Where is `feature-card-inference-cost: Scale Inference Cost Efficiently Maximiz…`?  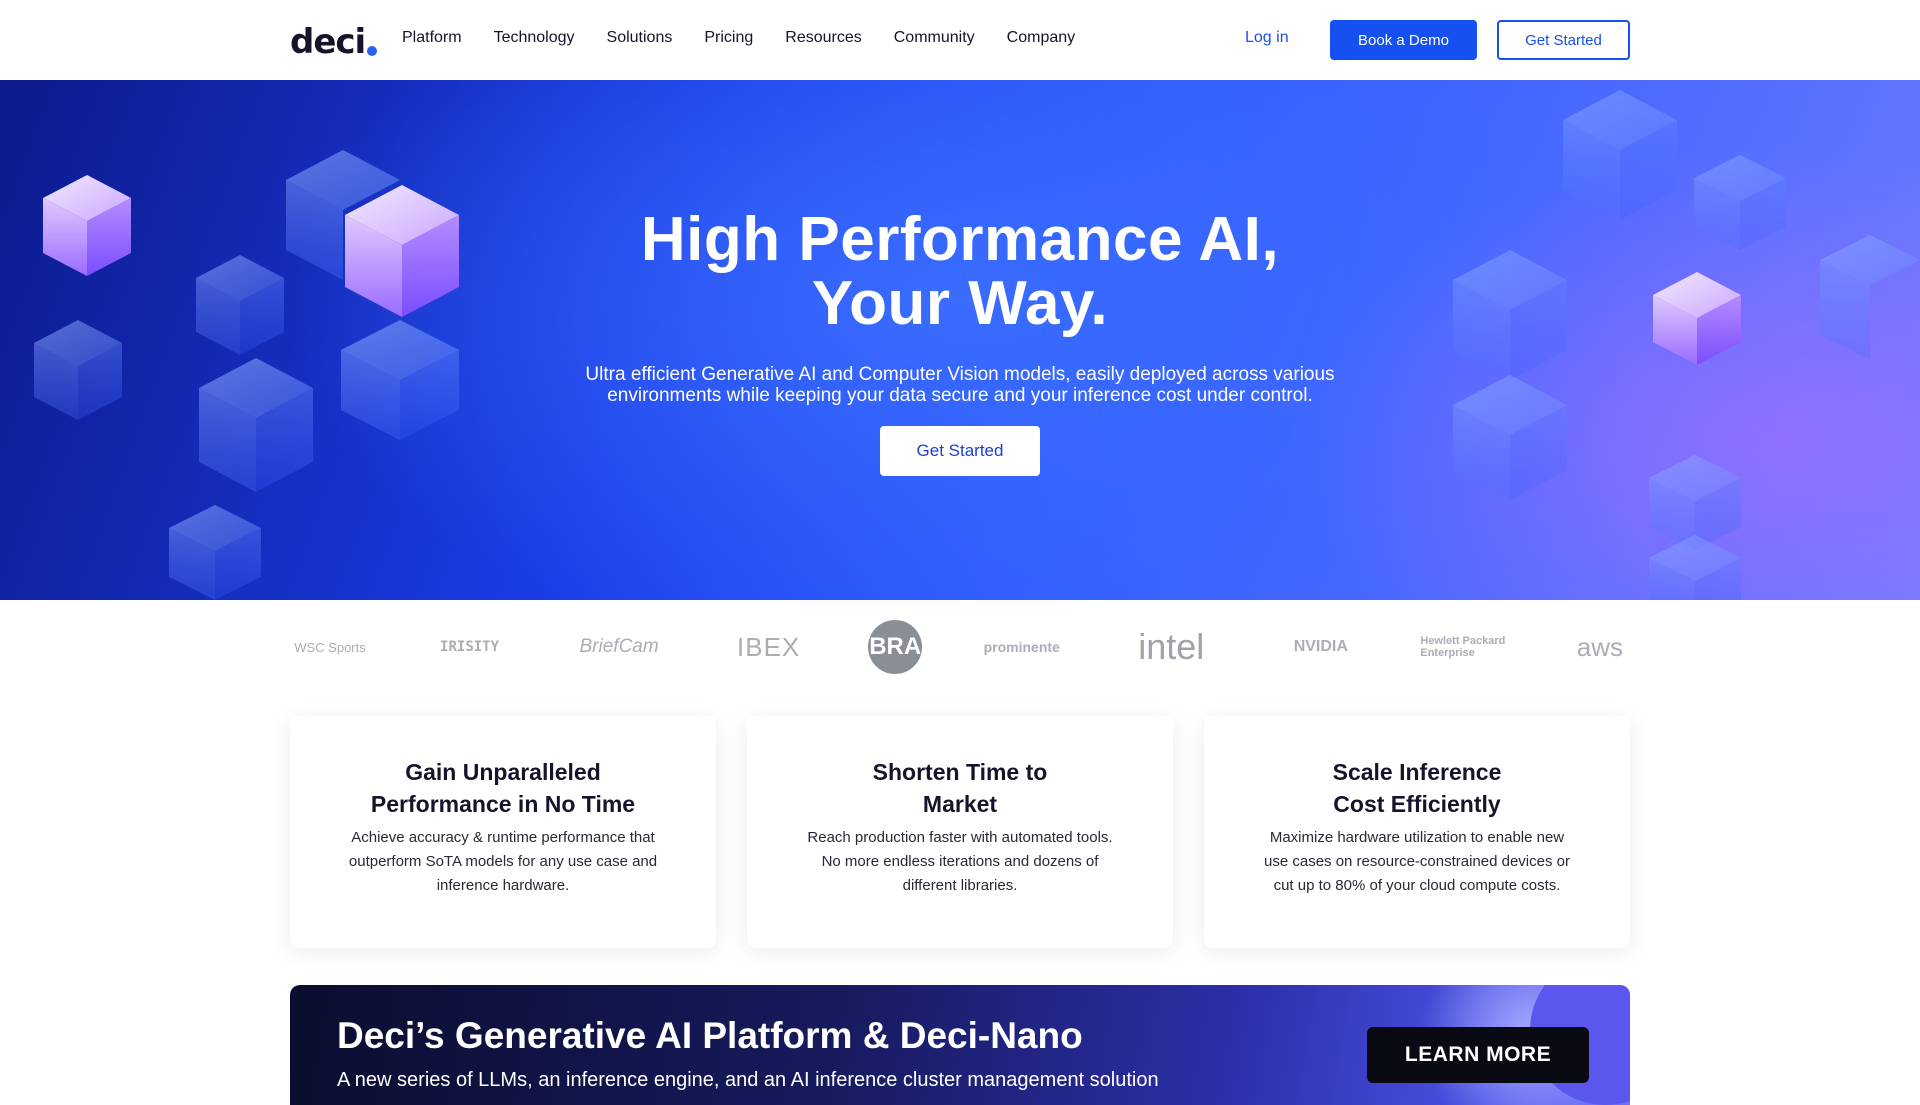
feature-card-inference-cost: Scale Inference Cost Efficiently Maximiz… is located at coordinates (1417, 832).